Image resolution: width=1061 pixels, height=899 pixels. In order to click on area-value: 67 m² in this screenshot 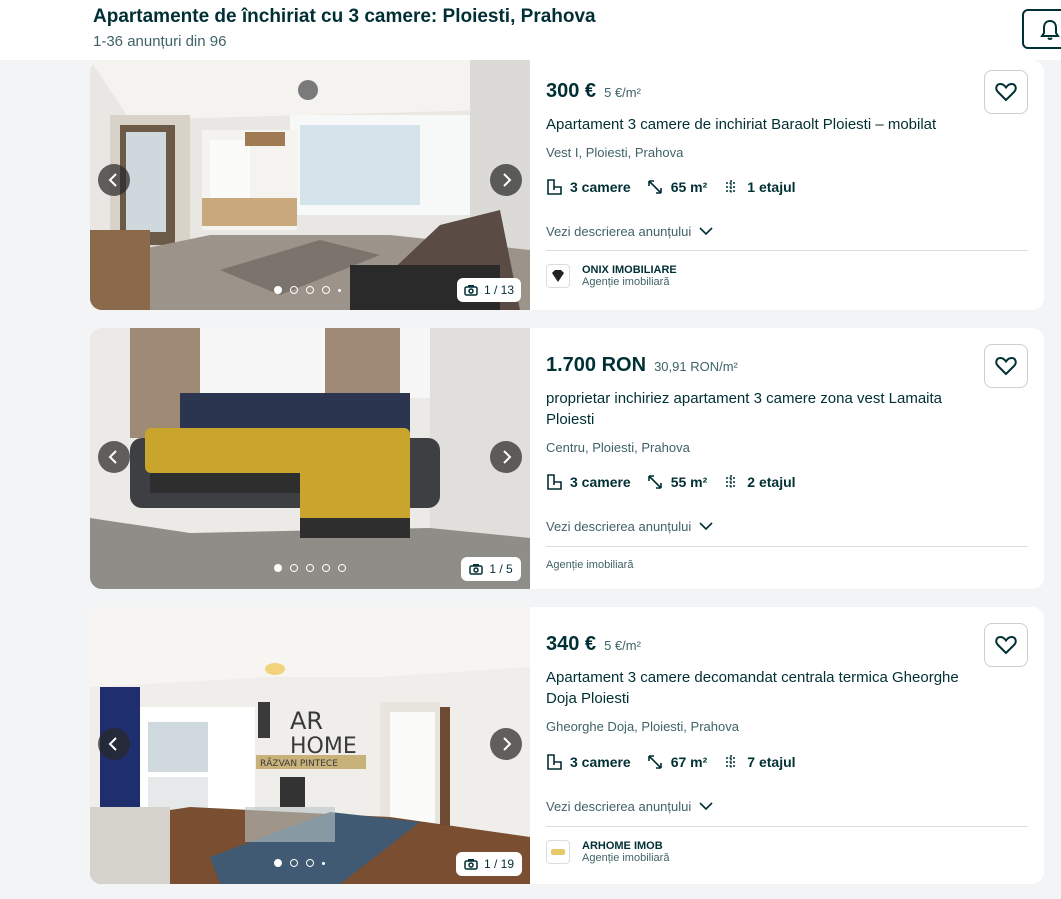, I will do `click(689, 762)`.